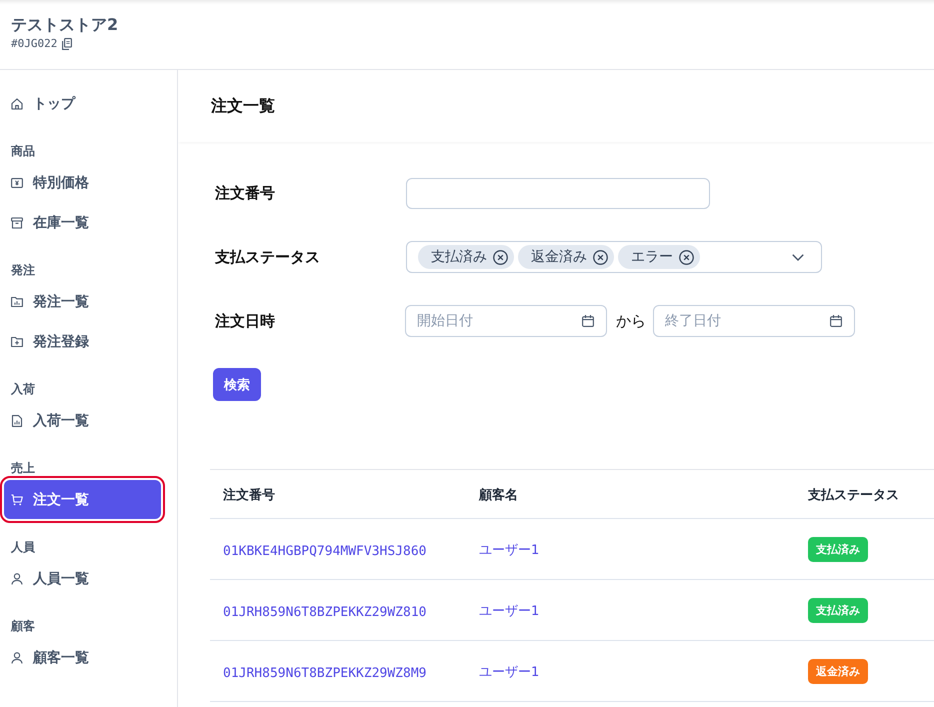 The height and width of the screenshot is (707, 934). I want to click on folder-chart-icon, so click(17, 302).